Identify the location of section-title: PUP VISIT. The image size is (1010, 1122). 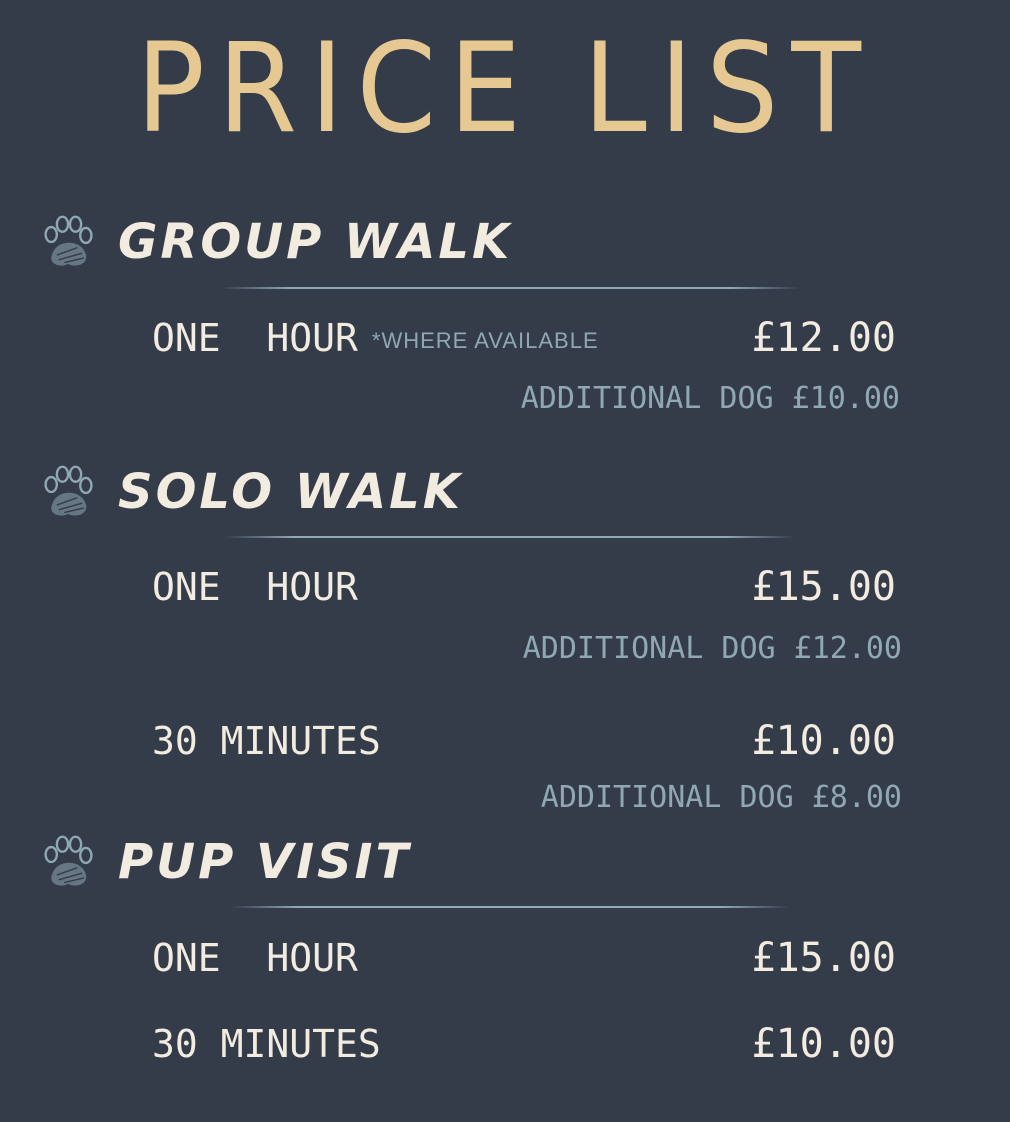
(265, 862).